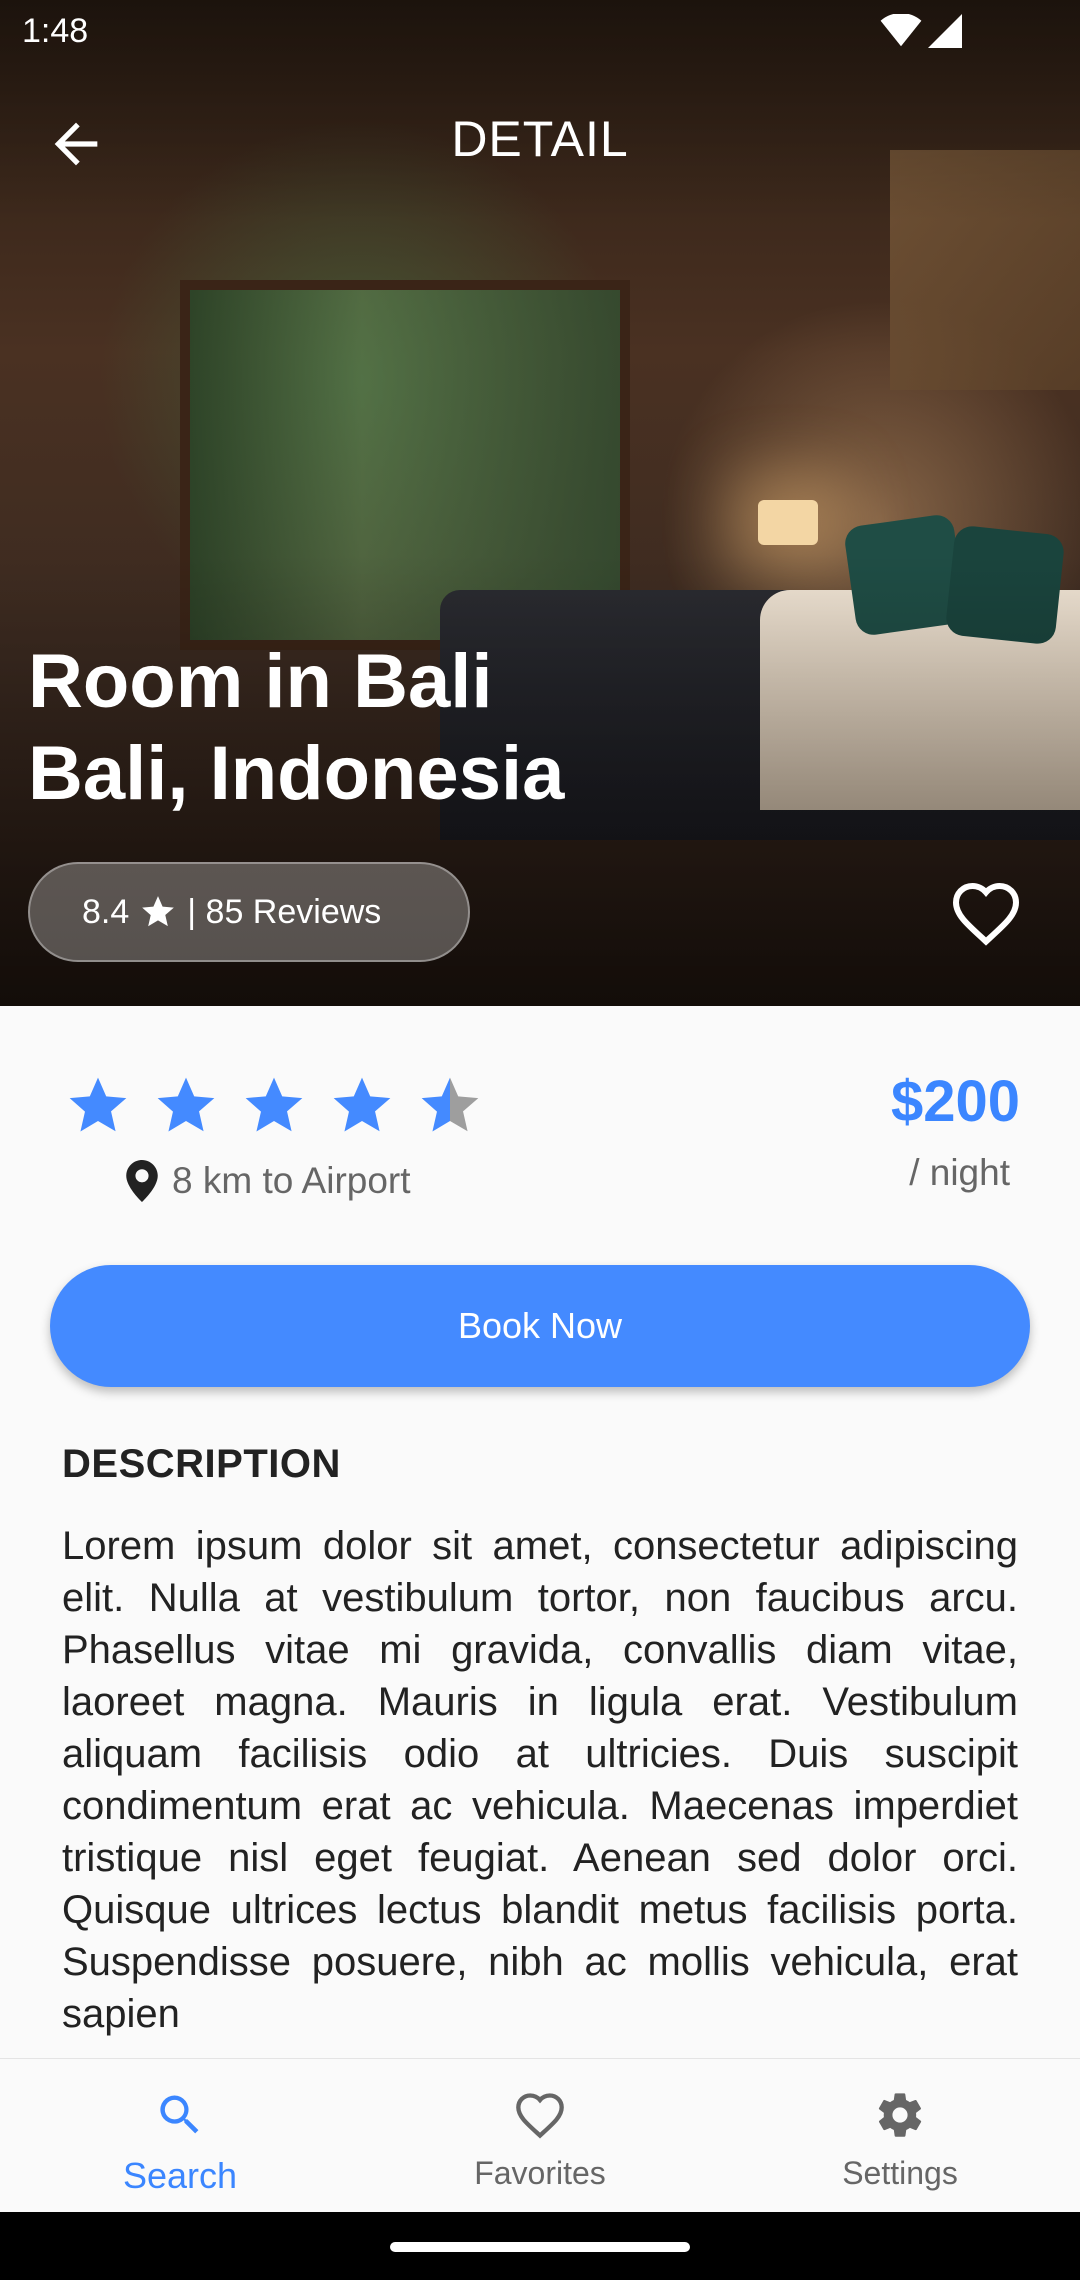  What do you see at coordinates (450, 1104) in the screenshot?
I see `star-half-icon` at bounding box center [450, 1104].